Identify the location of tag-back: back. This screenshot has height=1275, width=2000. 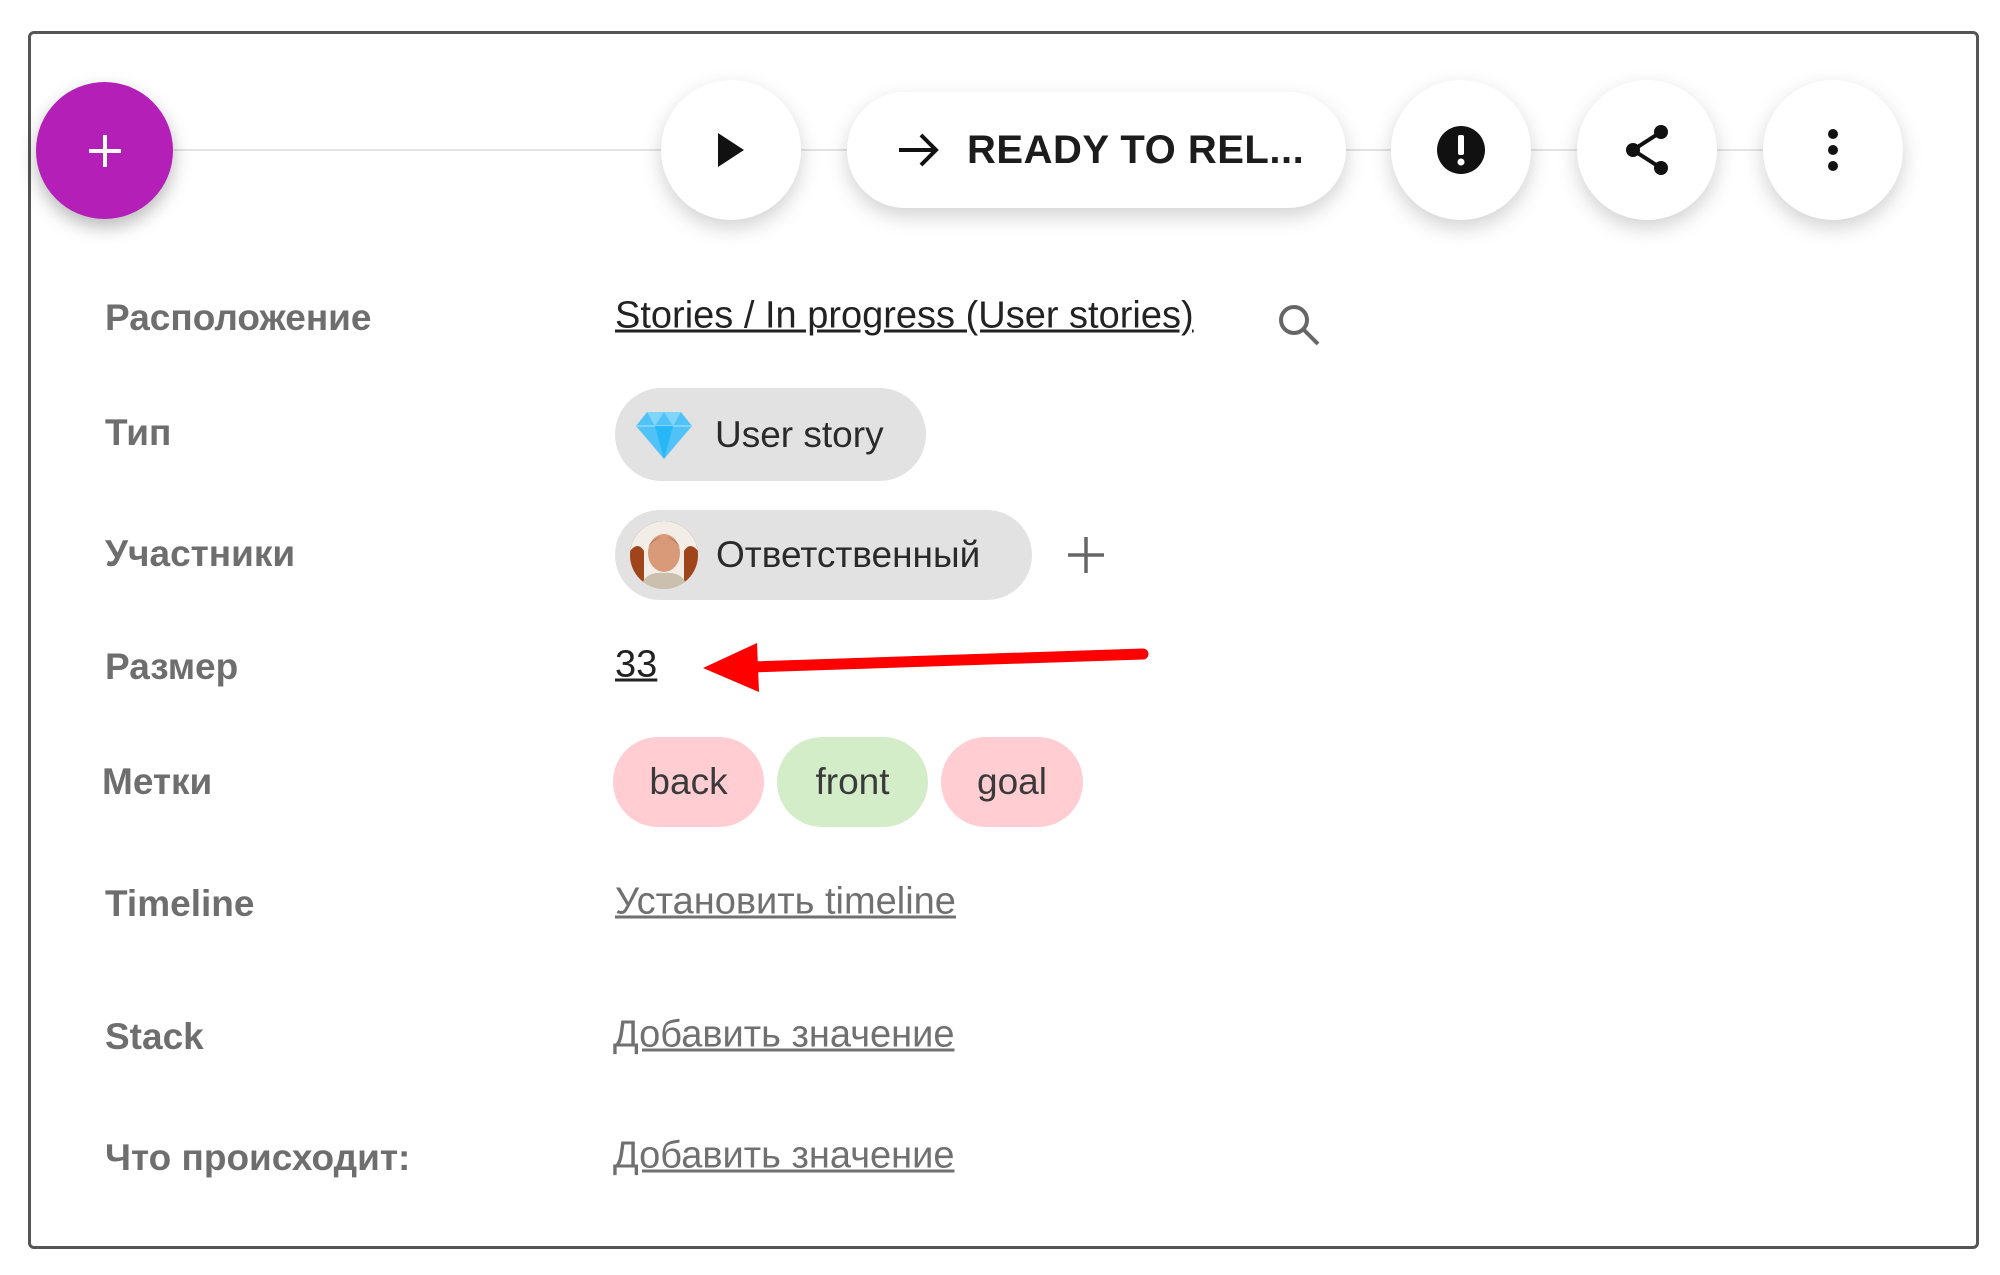
(688, 782).